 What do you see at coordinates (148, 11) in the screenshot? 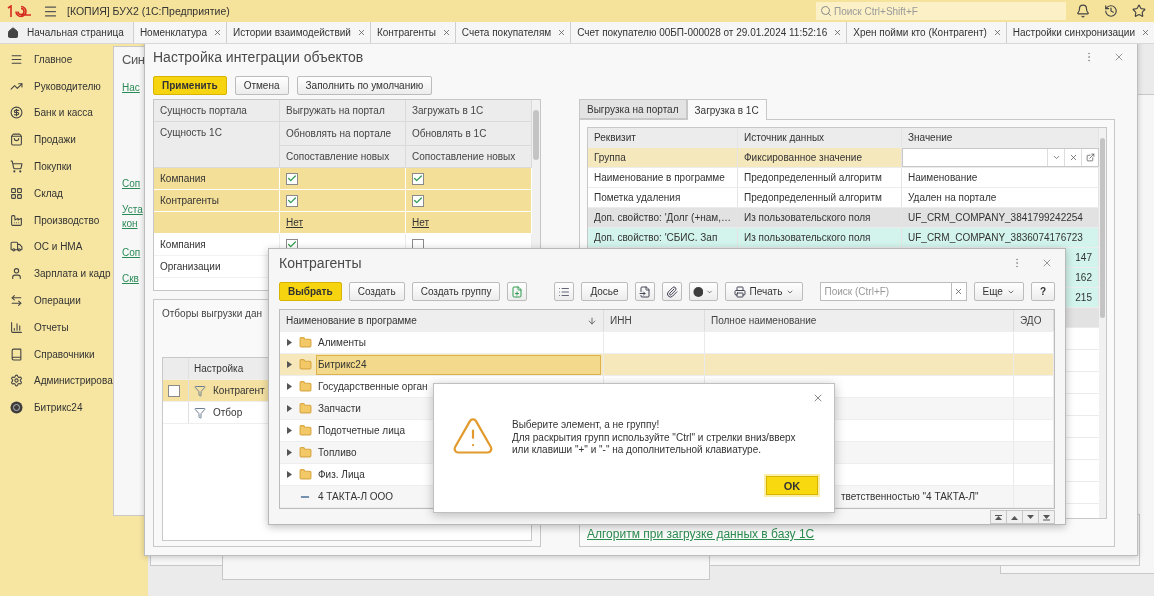
I see `app-title: [КОПИЯ] БУХ2 (1С:Предприятие)` at bounding box center [148, 11].